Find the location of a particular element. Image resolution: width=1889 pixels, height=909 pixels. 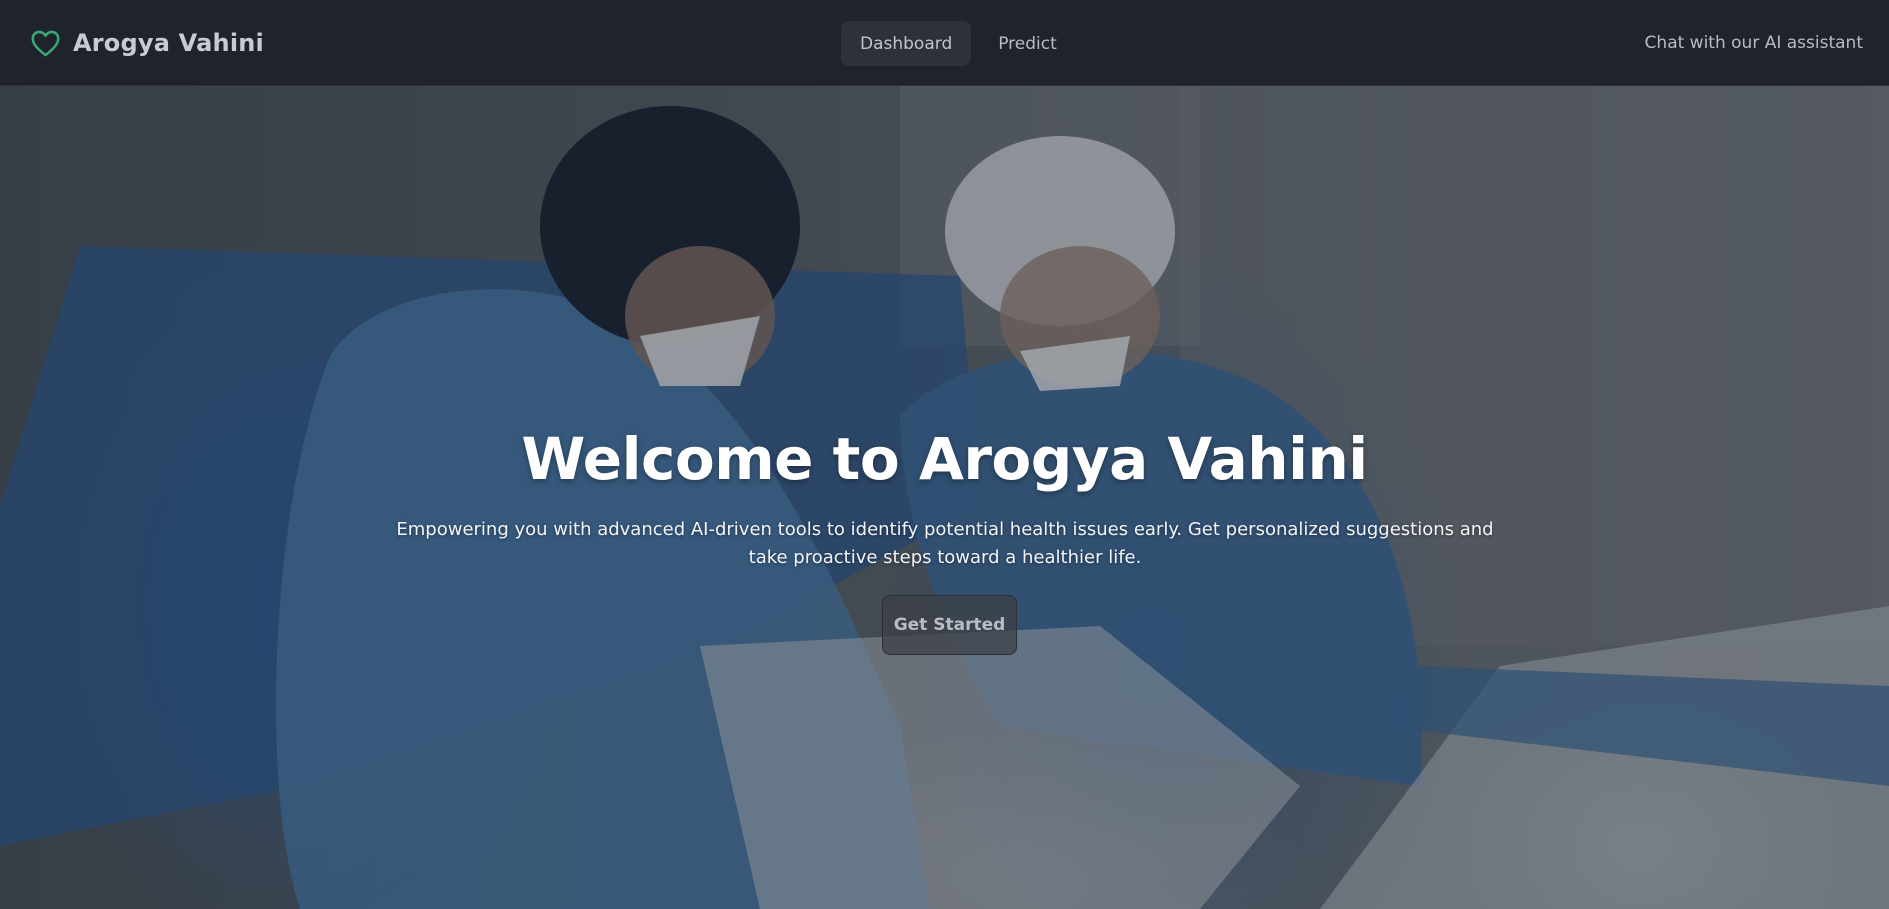

brand-name: Arogya Vahini is located at coordinates (168, 42).